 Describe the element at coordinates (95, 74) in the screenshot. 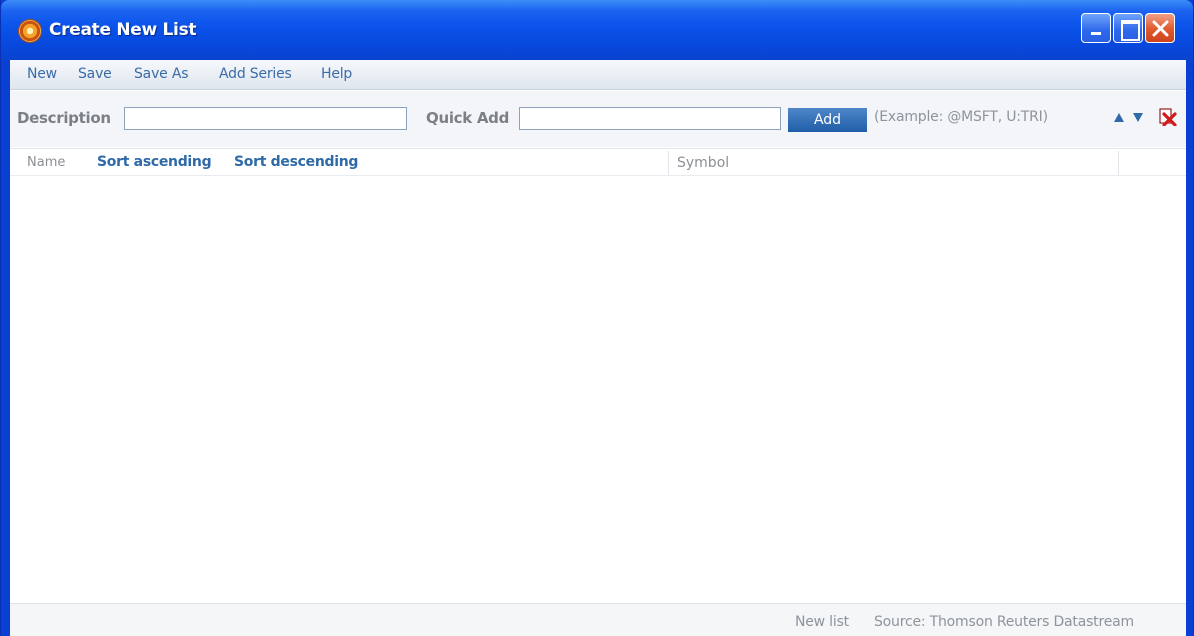

I see `menu-save: Save` at that location.